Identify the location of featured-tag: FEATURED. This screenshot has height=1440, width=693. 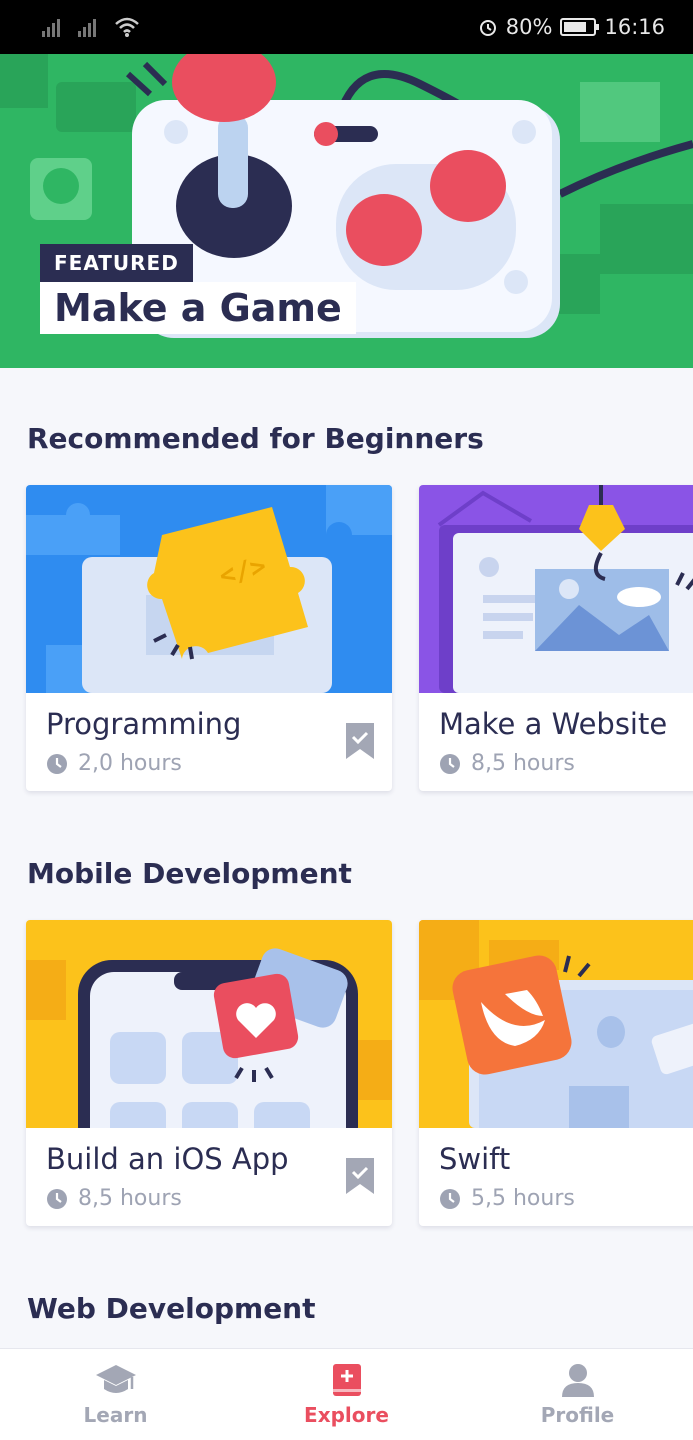
(116, 263).